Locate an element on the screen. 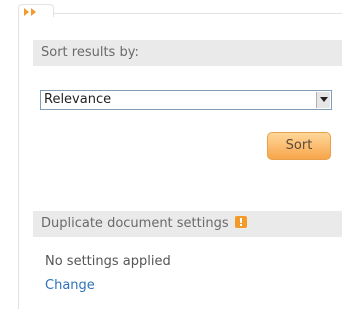 The width and height of the screenshot is (342, 309). info-icon is located at coordinates (240, 222).